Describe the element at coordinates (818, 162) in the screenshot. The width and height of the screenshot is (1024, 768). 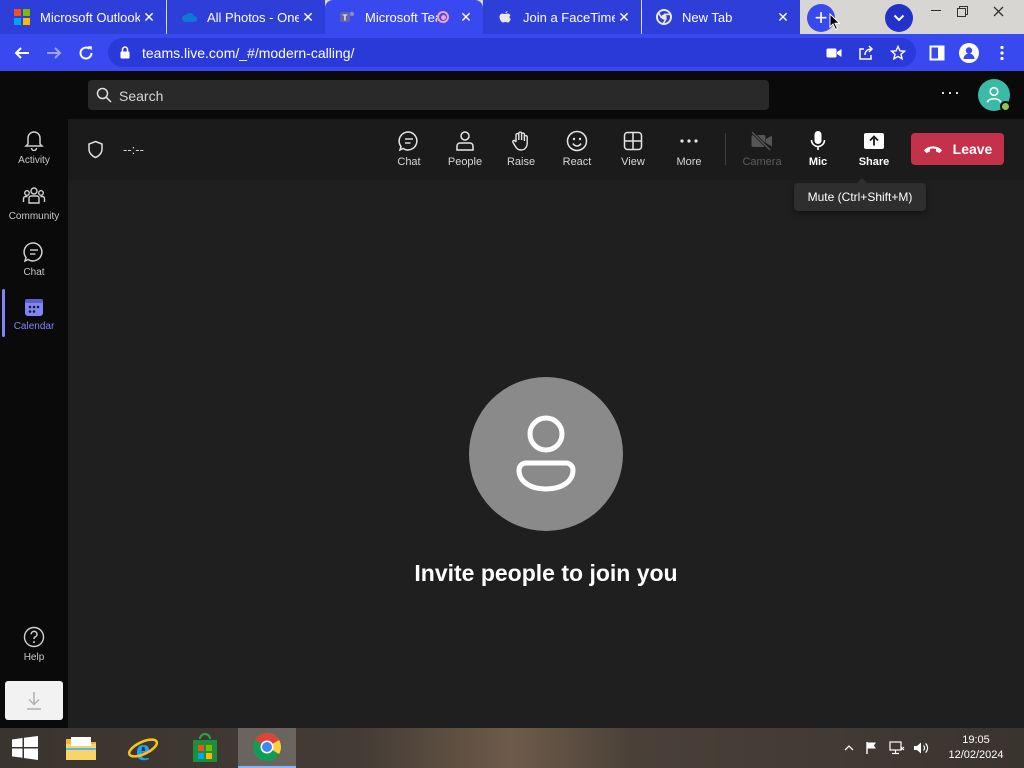
I see `toolbar-label: Mic` at that location.